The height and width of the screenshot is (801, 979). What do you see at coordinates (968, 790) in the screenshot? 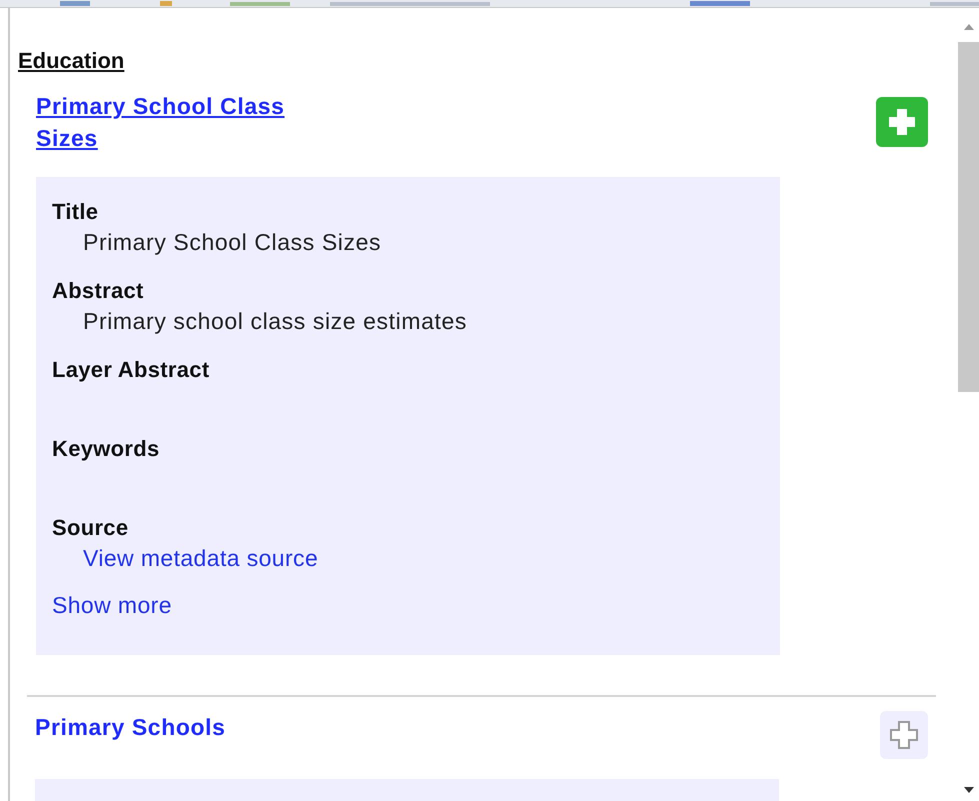
I see `scroll-down-icon` at bounding box center [968, 790].